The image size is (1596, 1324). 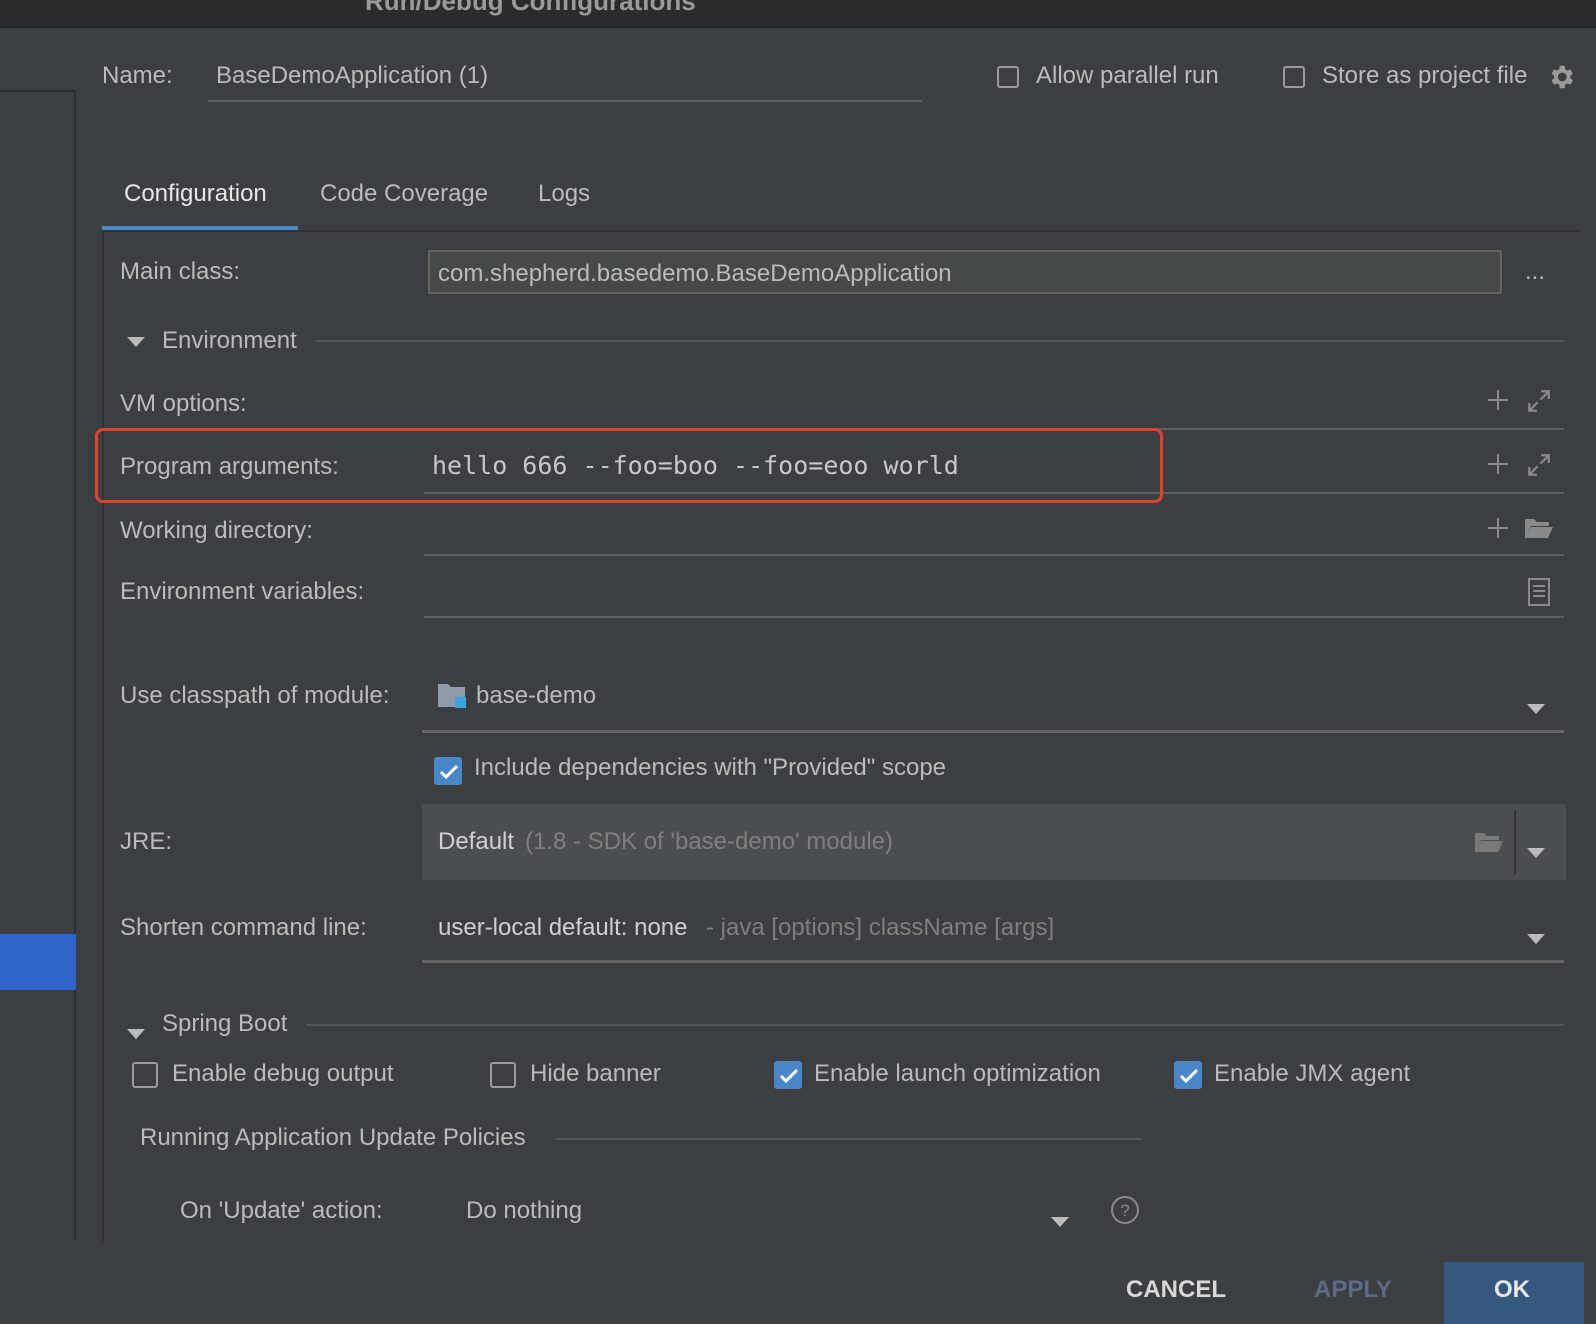 I want to click on selected-configuration-item, so click(x=38, y=962).